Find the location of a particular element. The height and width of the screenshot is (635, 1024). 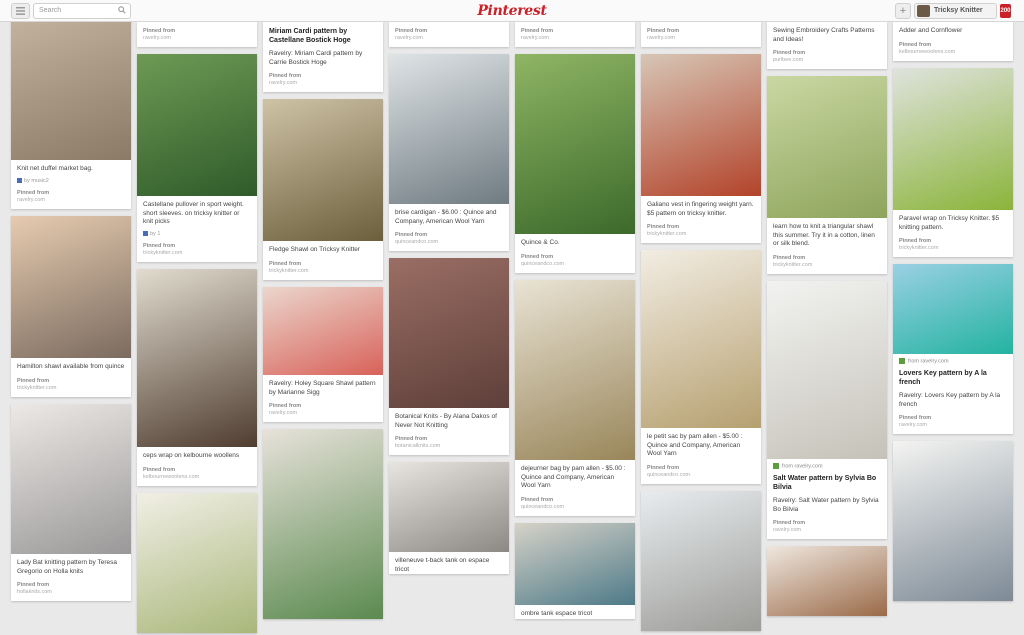

pin-description: ombre tank espace tricot is located at coordinates (557, 613).